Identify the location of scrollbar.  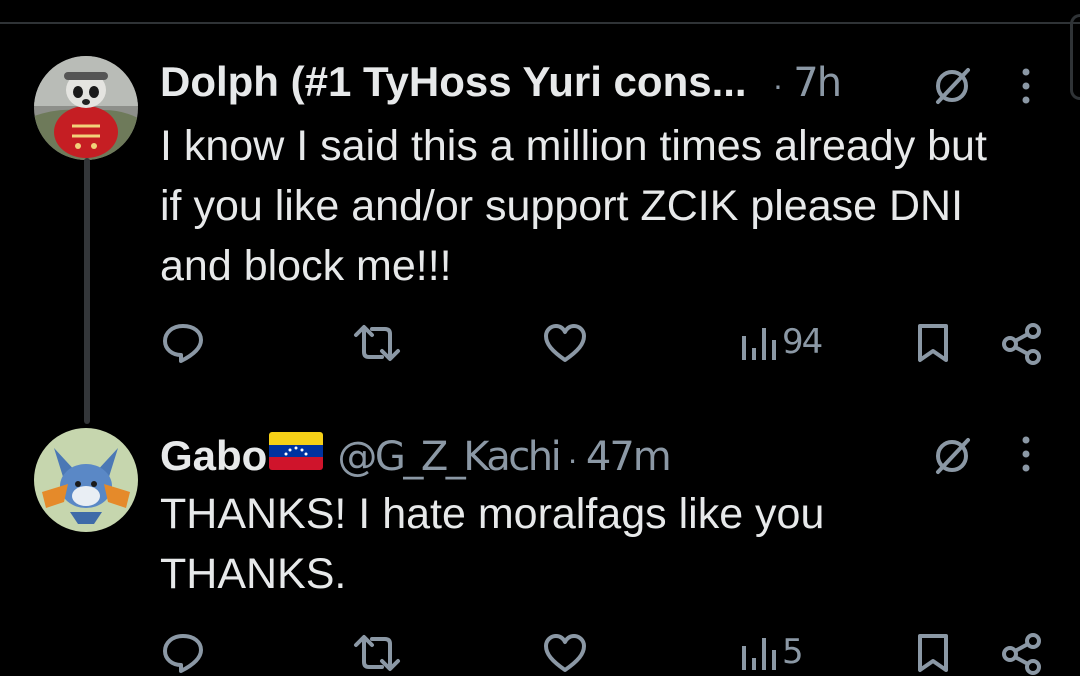
(1075, 57).